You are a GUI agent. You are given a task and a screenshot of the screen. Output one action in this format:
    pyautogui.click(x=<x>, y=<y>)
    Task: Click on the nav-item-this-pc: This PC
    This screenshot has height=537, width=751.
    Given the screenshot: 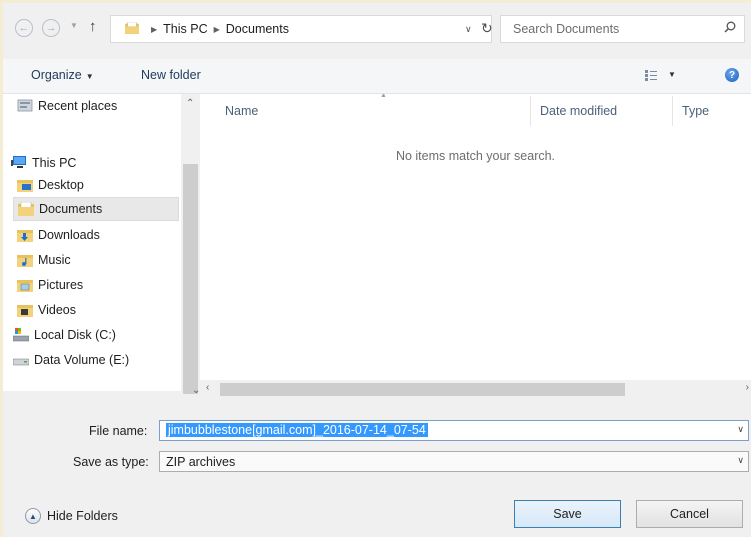 What is the action you would take?
    pyautogui.click(x=91, y=163)
    